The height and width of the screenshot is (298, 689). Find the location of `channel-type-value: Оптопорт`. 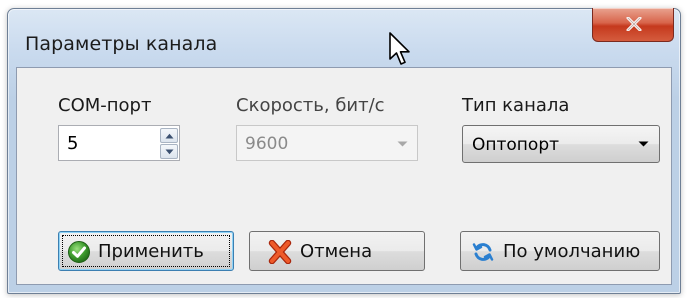

channel-type-value: Оптопорт is located at coordinates (516, 145).